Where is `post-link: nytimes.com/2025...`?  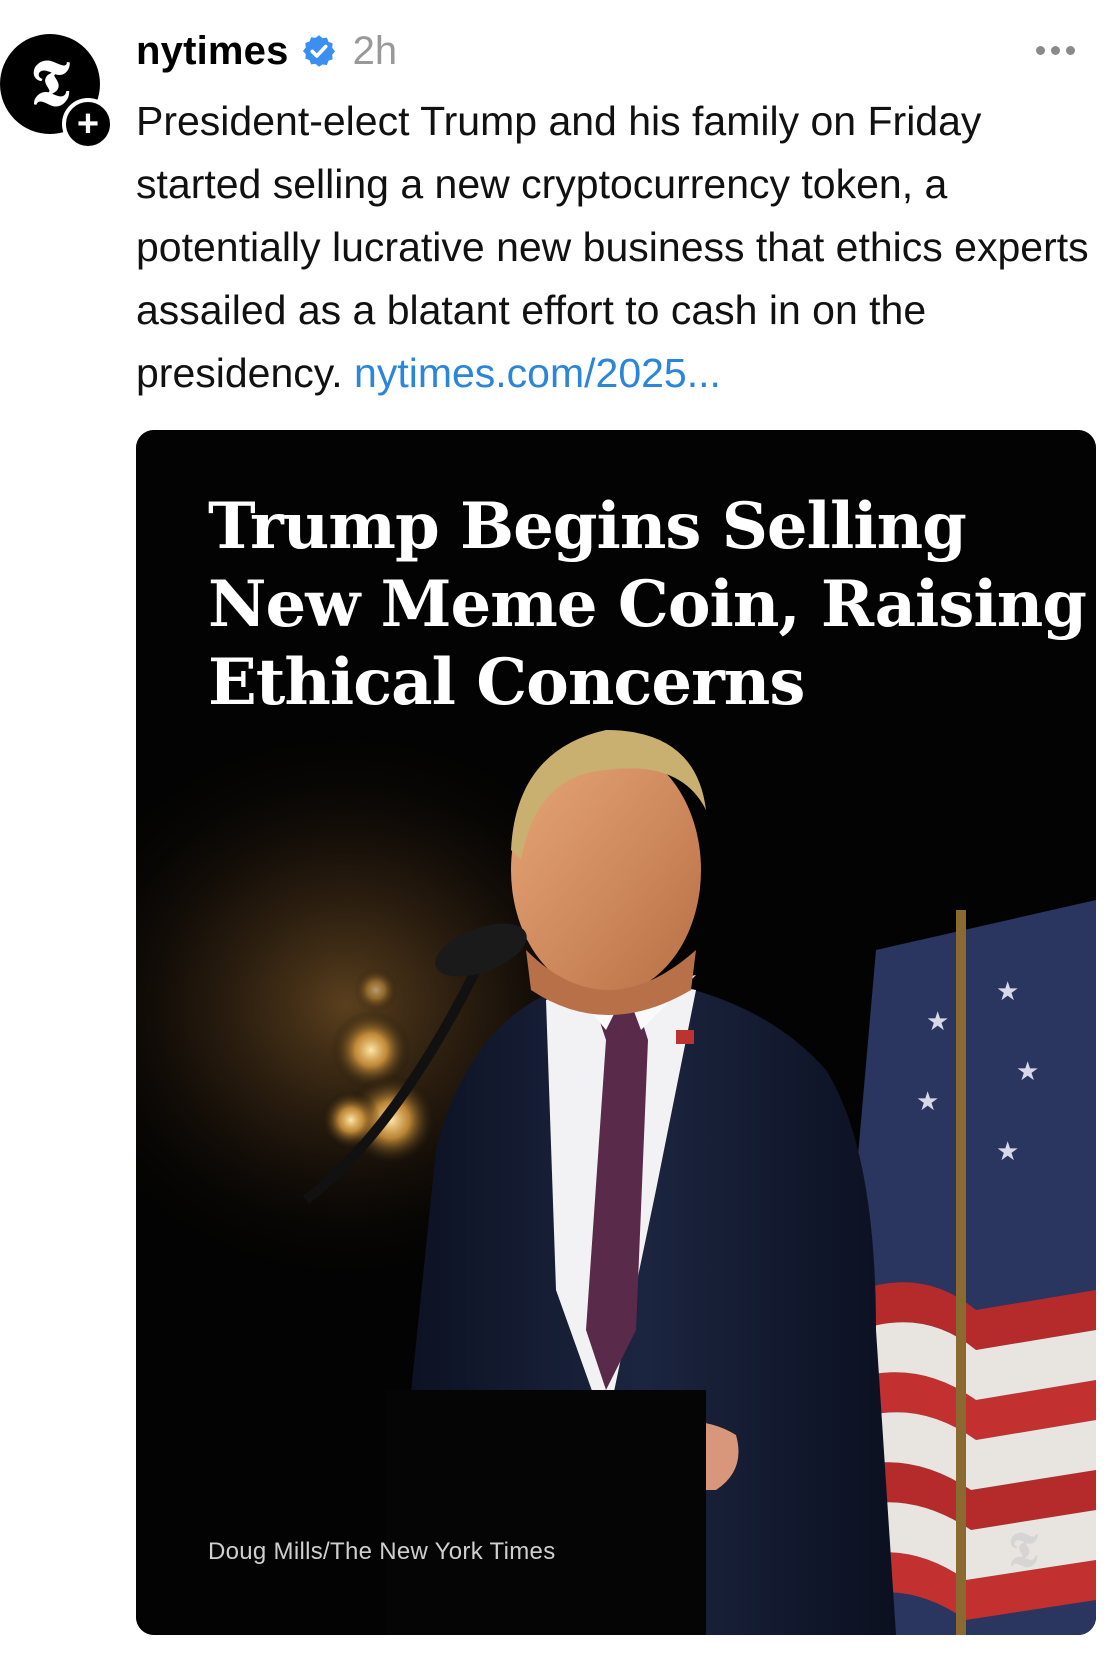
post-link: nytimes.com/2025... is located at coordinates (537, 373).